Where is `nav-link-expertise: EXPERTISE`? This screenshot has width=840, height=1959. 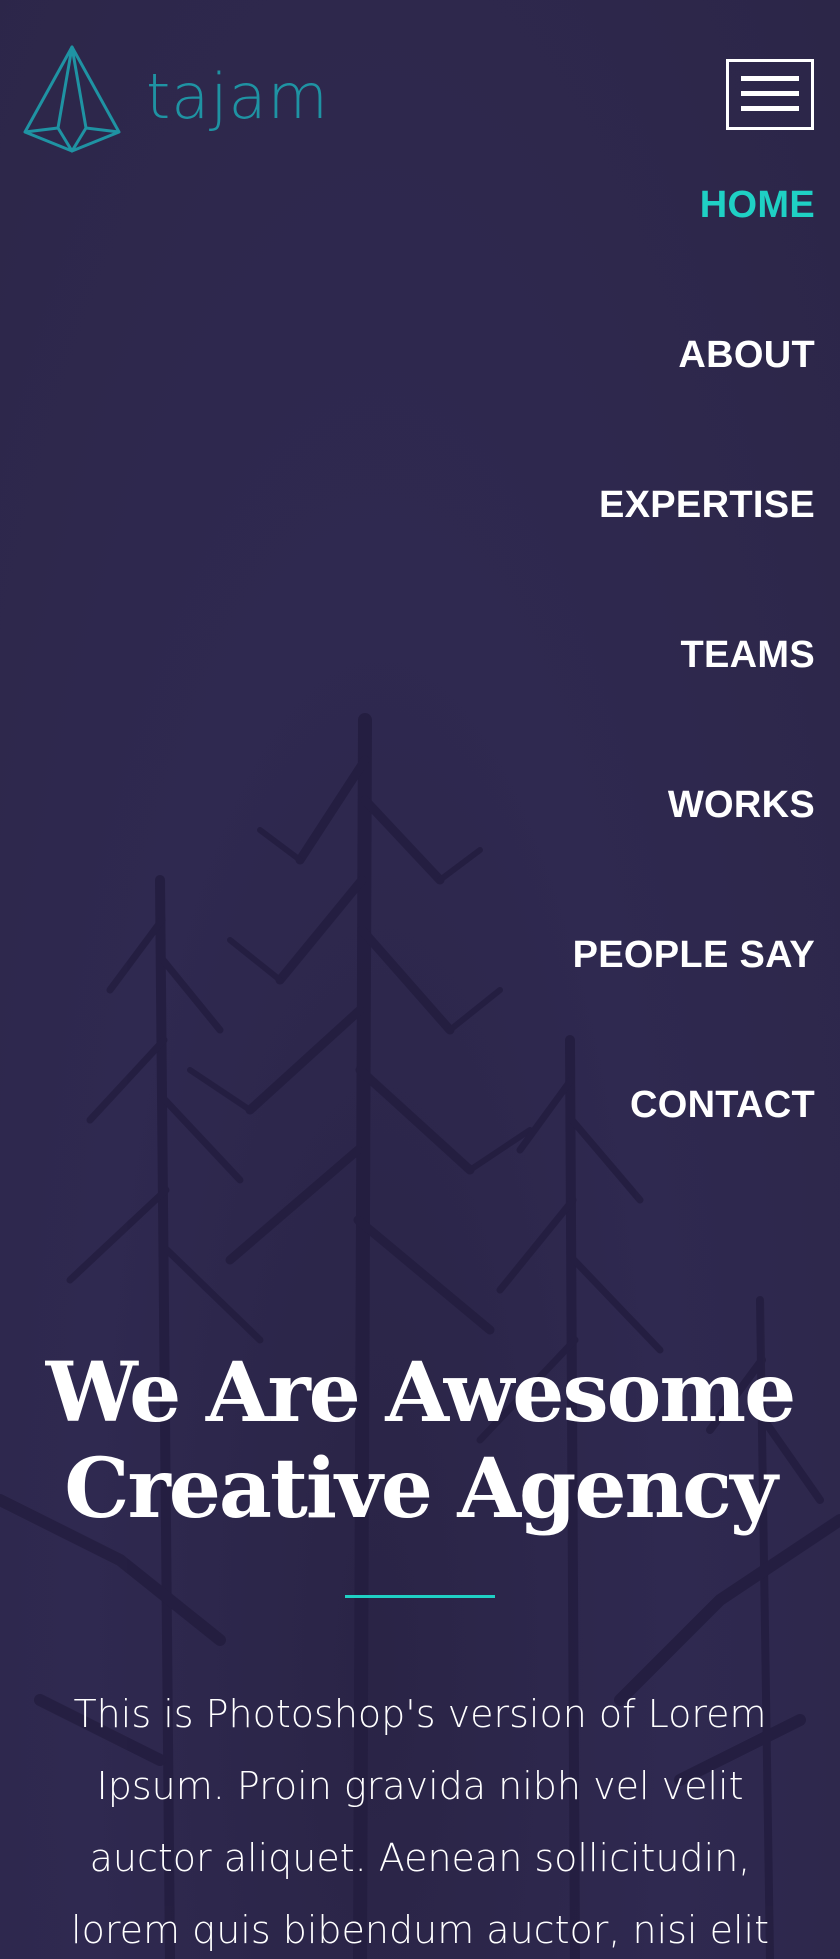
nav-link-expertise: EXPERTISE is located at coordinates (707, 505).